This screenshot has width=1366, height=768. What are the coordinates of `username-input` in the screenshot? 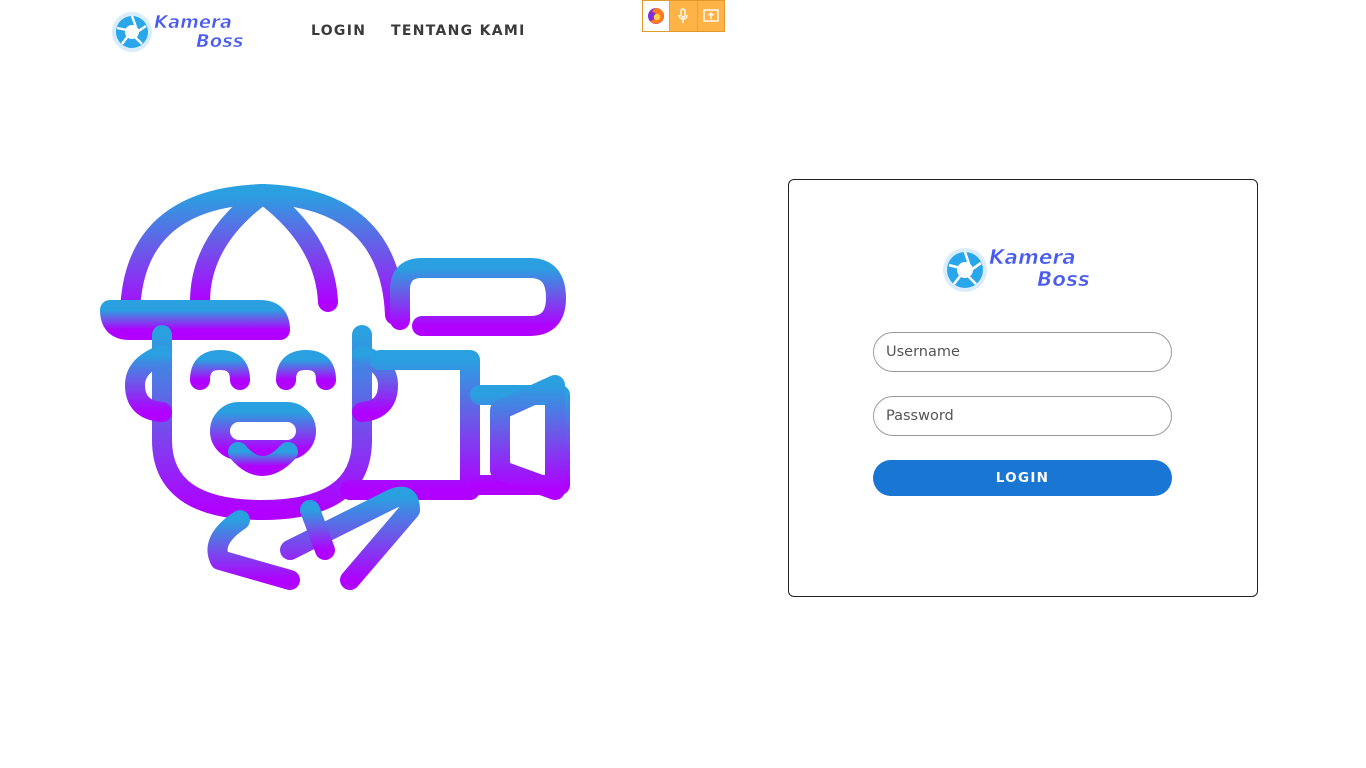 It's located at (1022, 352).